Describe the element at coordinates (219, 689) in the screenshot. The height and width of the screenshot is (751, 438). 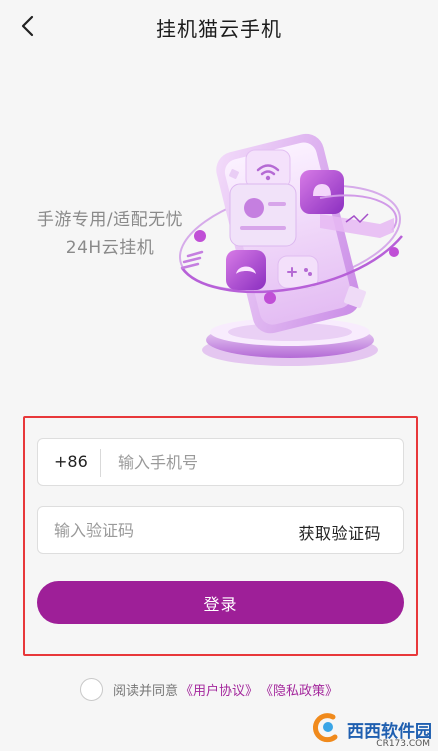
I see `user-agreement-link: 《用户协议》` at that location.